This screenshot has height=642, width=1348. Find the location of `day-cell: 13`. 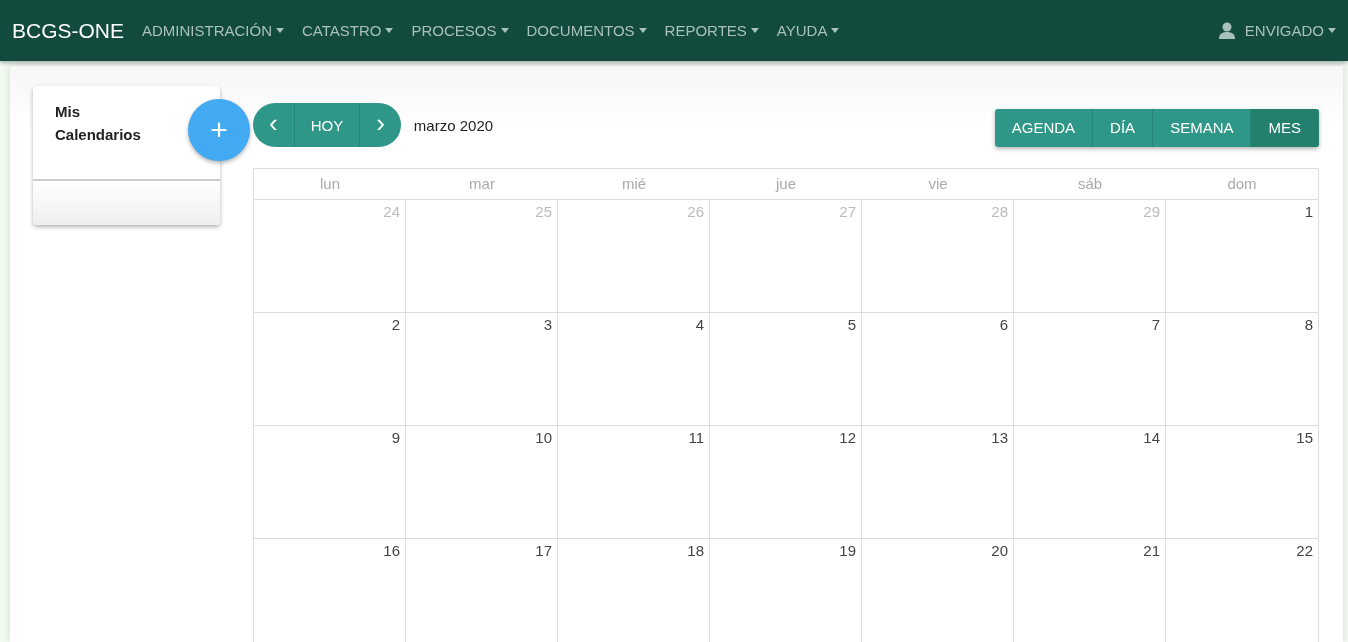

day-cell: 13 is located at coordinates (938, 482).